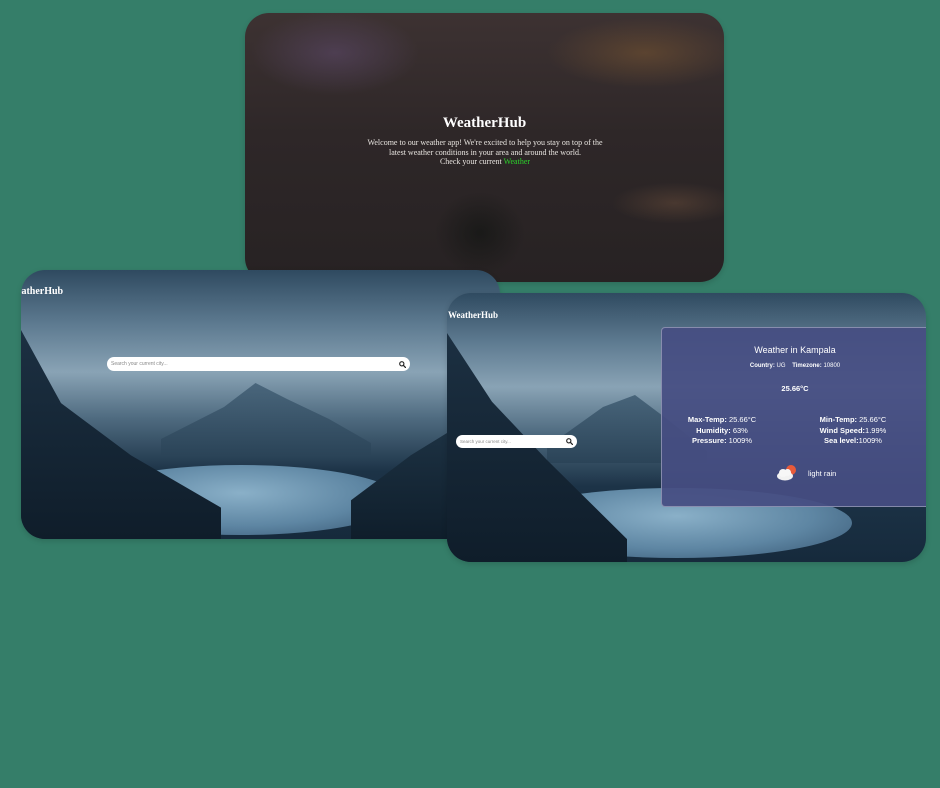  What do you see at coordinates (786, 473) in the screenshot?
I see `cloud-sun-icon` at bounding box center [786, 473].